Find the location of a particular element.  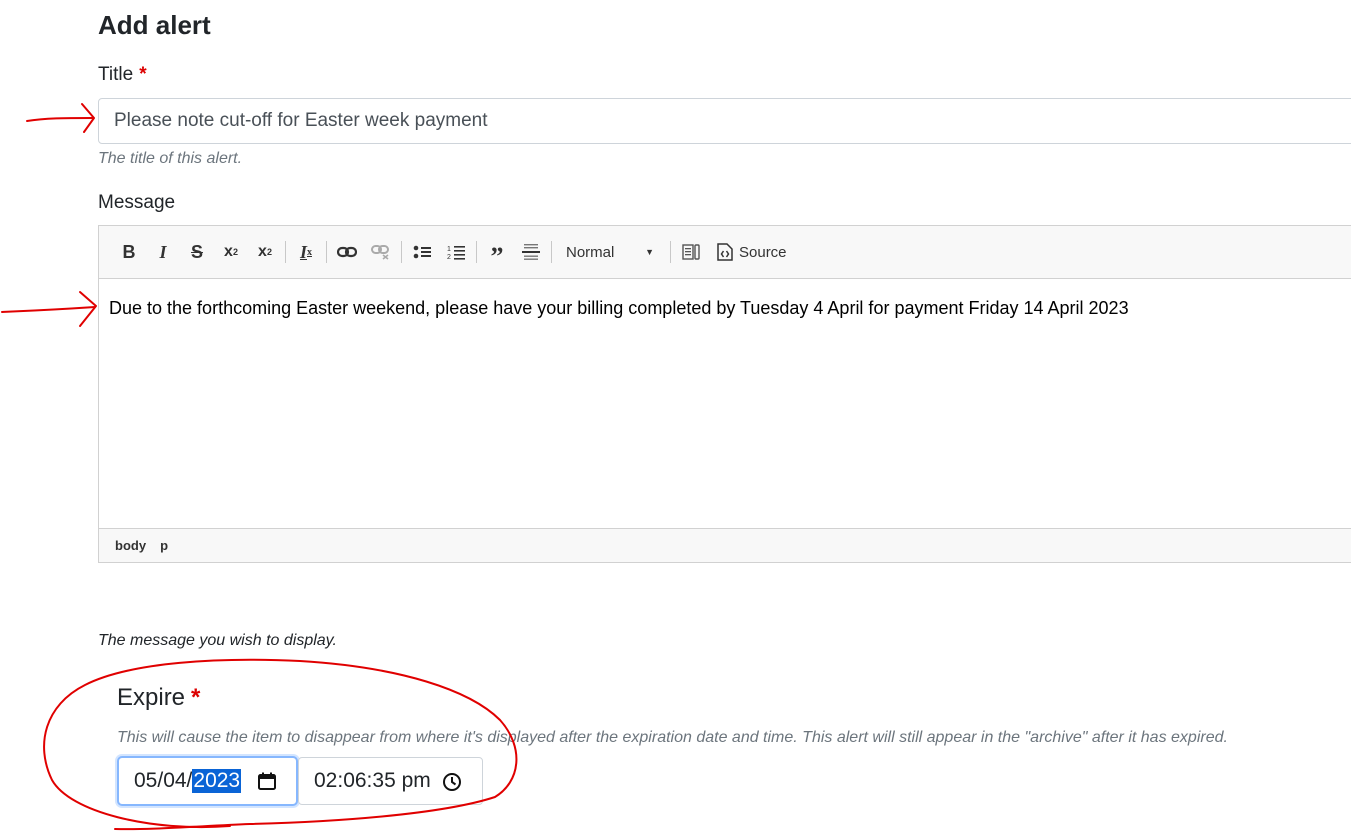

source-icon is located at coordinates (725, 252).